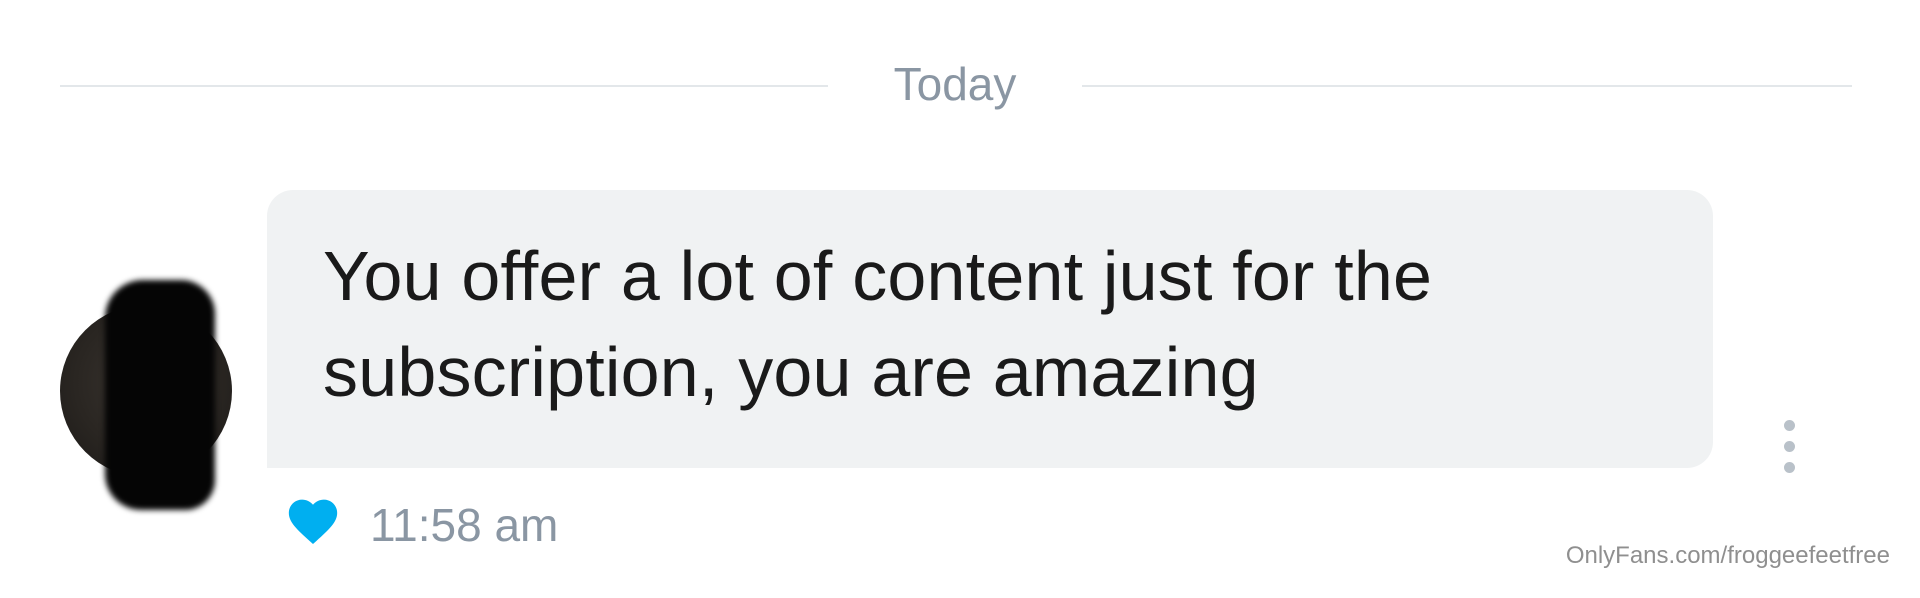 Image resolution: width=1920 pixels, height=598 pixels. I want to click on heart-icon-svg, so click(313, 522).